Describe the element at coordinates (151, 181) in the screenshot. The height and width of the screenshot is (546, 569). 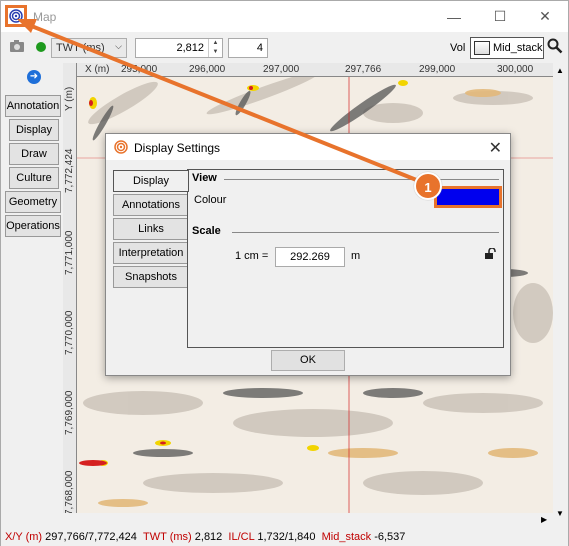
I see `tab-display: Display` at that location.